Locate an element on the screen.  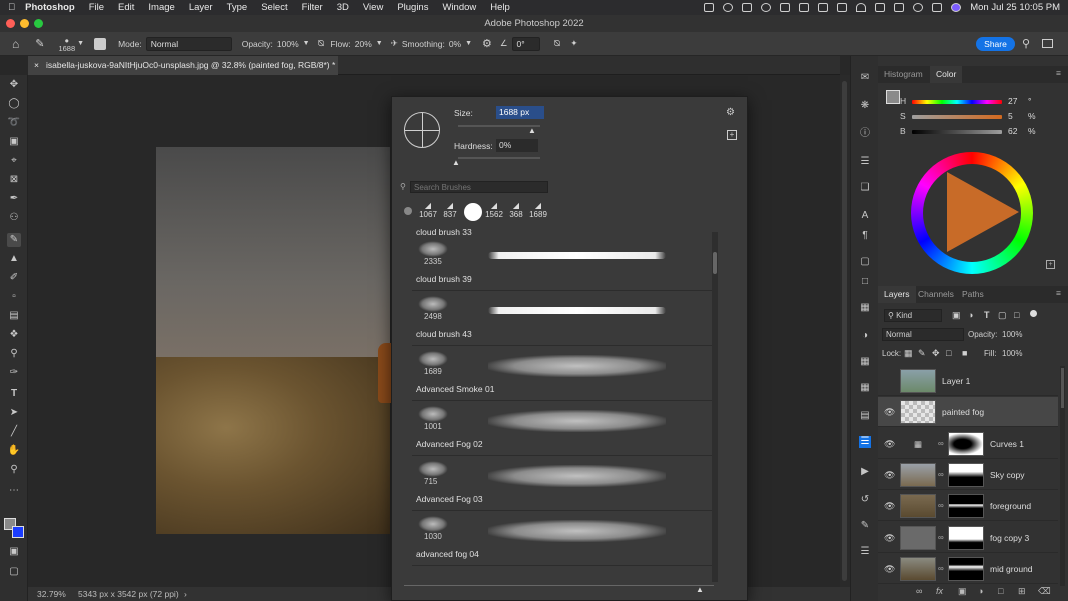
menu-filter: Filter is located at coordinates (312, 7).